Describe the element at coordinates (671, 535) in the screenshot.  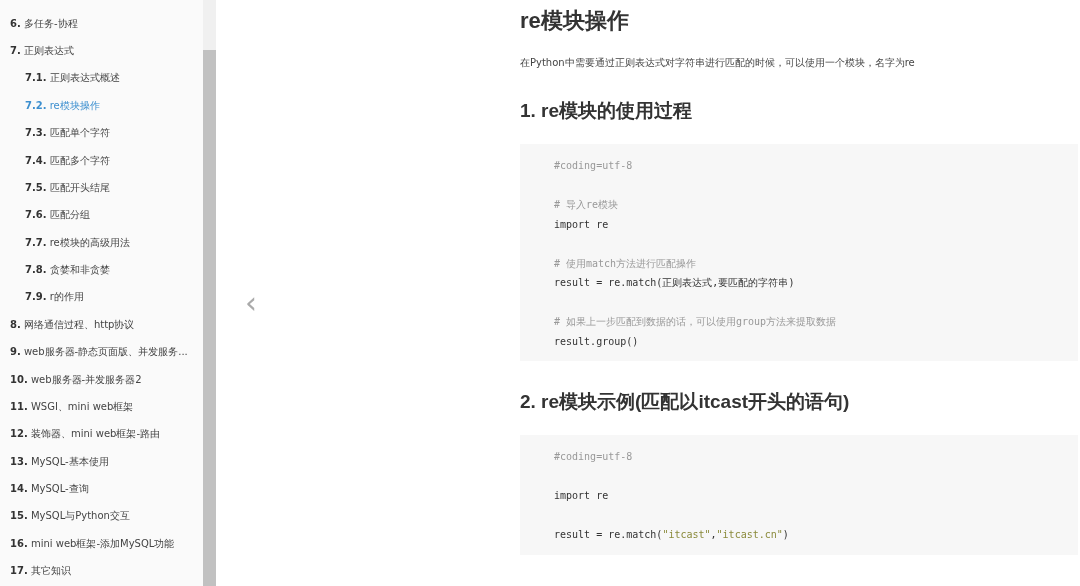
I see `code-line: result = re.match("itcast","itcast.cn")` at that location.